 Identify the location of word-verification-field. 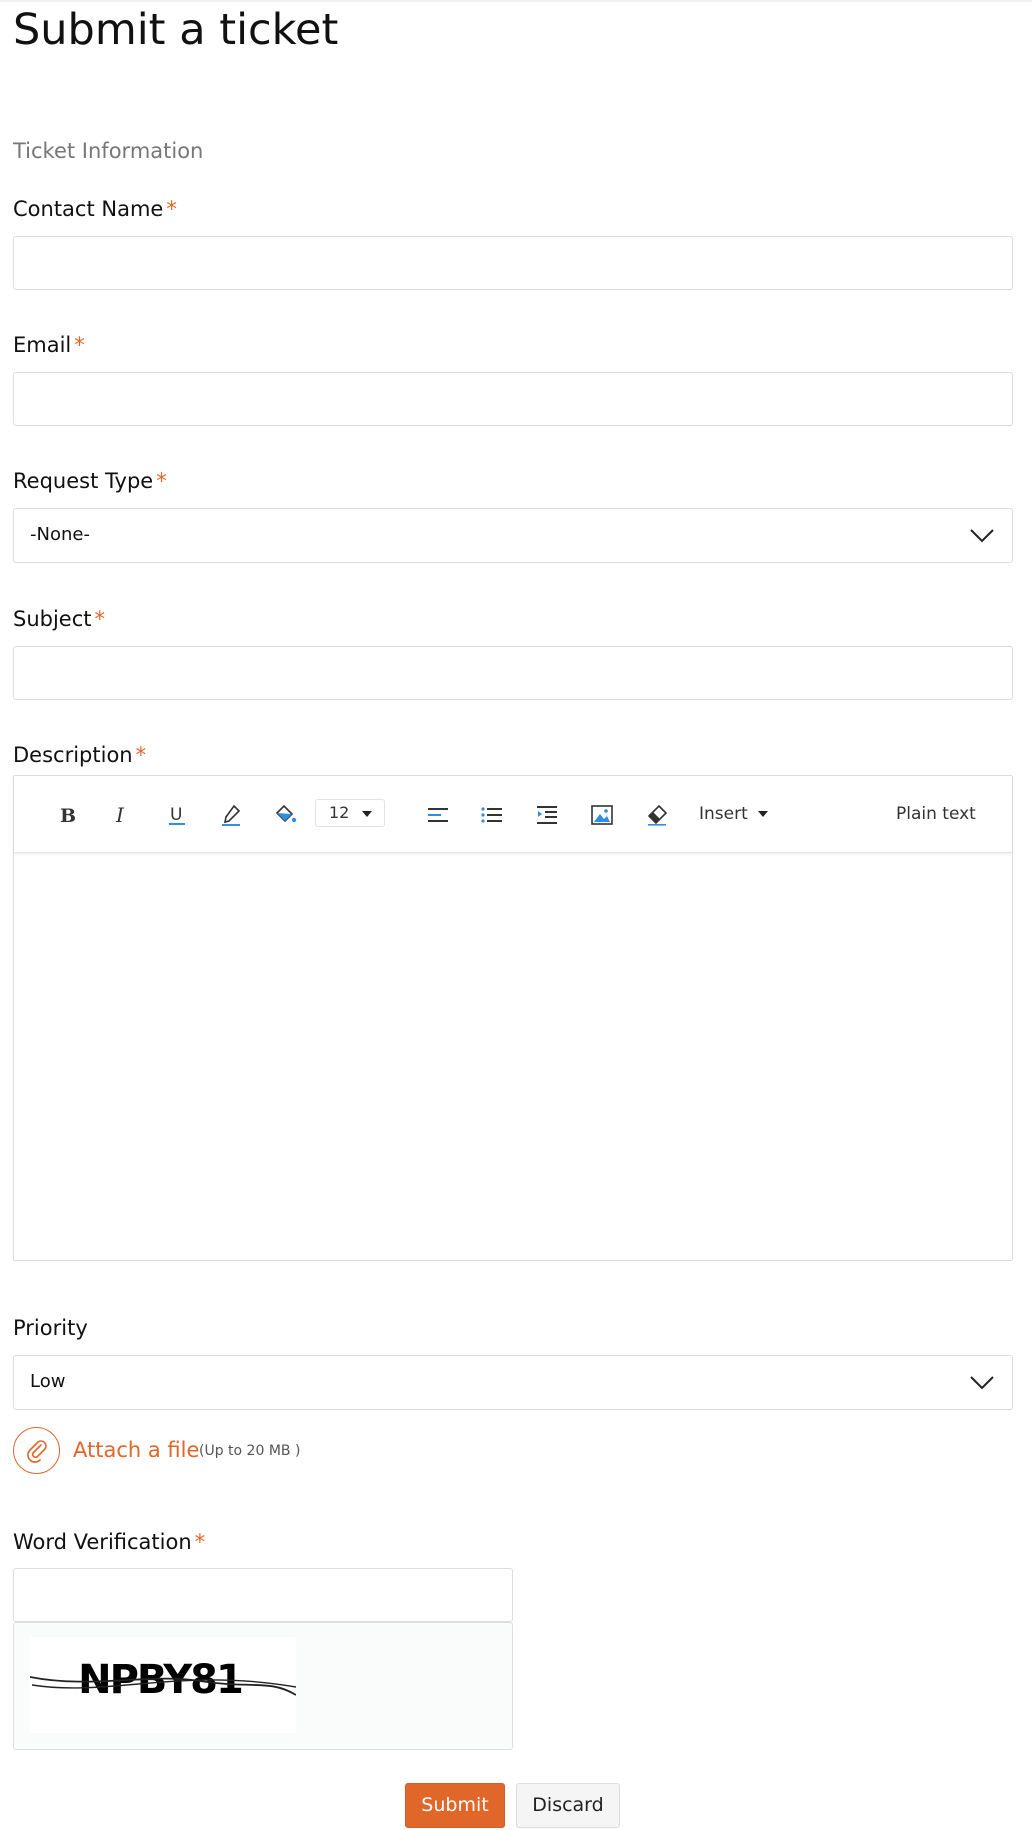
(263, 1595).